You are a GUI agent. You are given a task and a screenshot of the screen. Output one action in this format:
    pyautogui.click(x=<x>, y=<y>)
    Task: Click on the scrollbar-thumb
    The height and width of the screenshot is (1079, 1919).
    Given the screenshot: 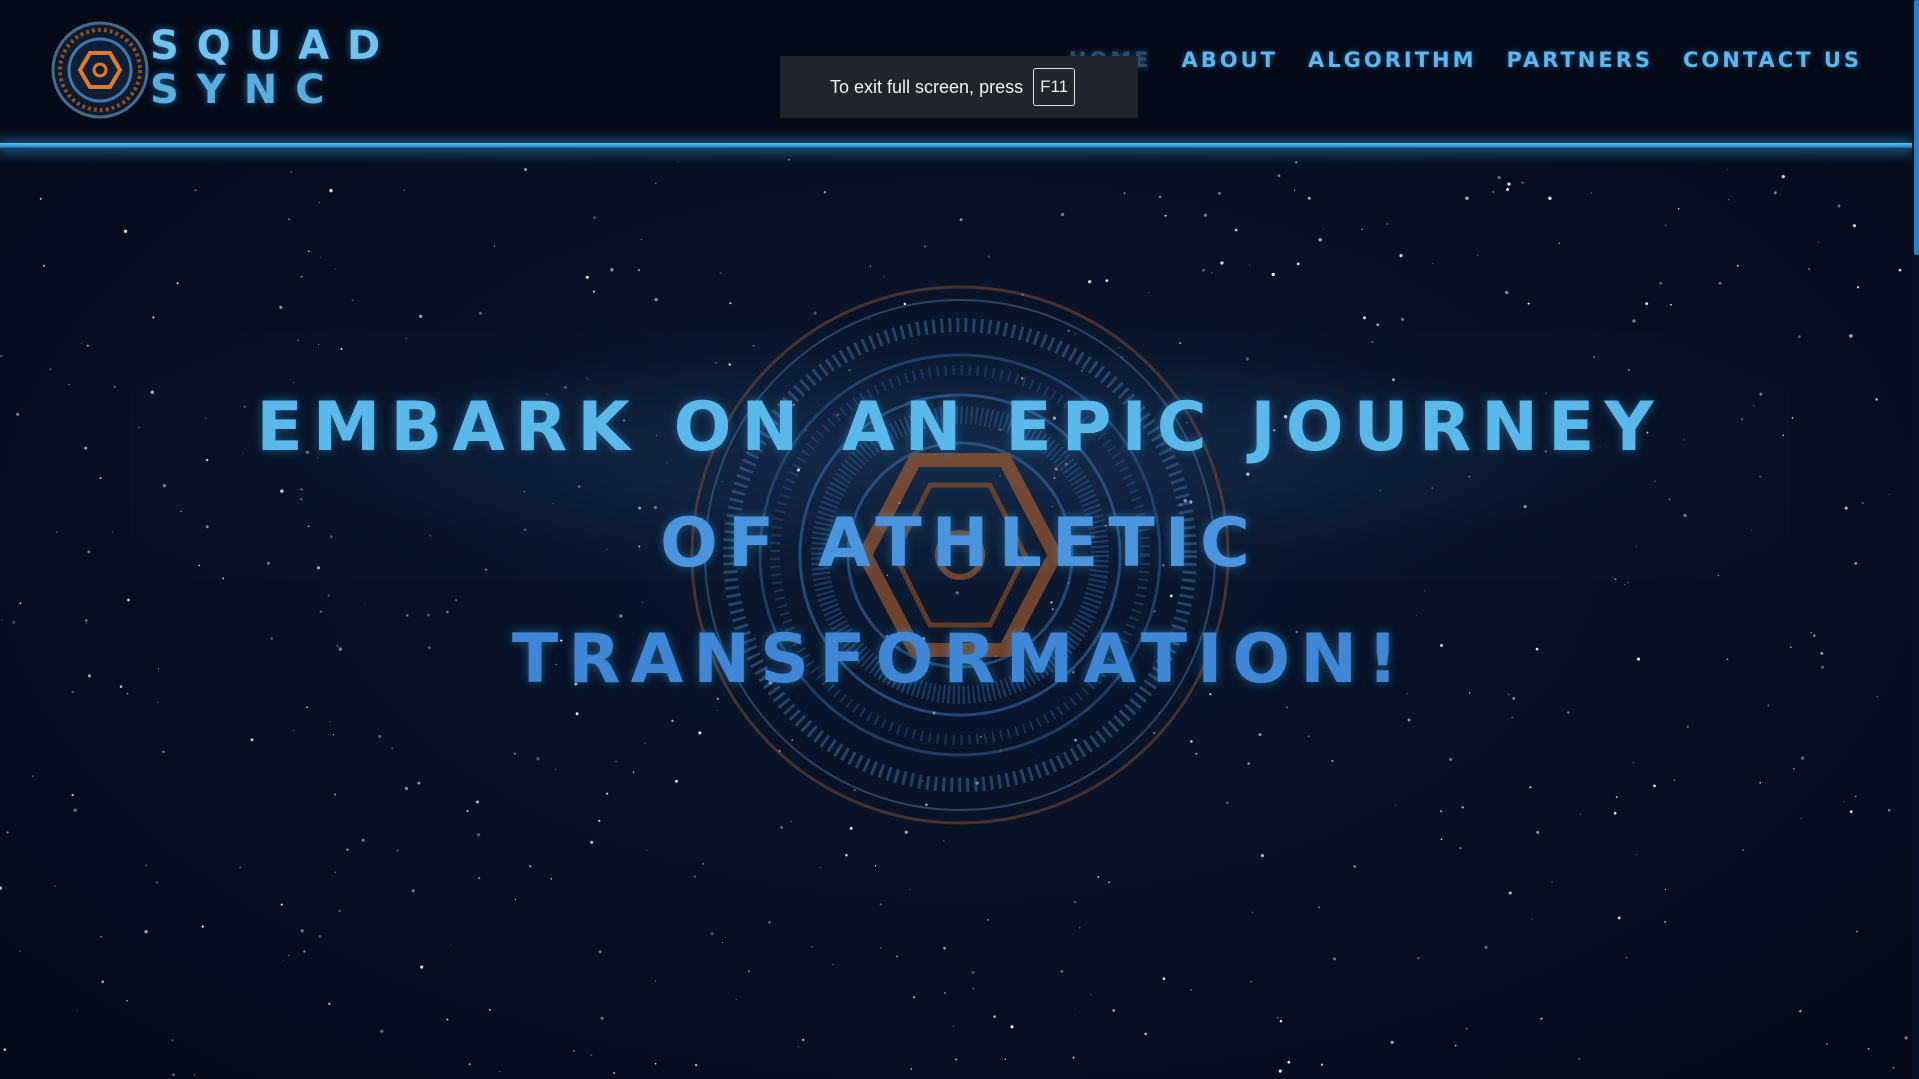 What is the action you would take?
    pyautogui.click(x=1916, y=127)
    